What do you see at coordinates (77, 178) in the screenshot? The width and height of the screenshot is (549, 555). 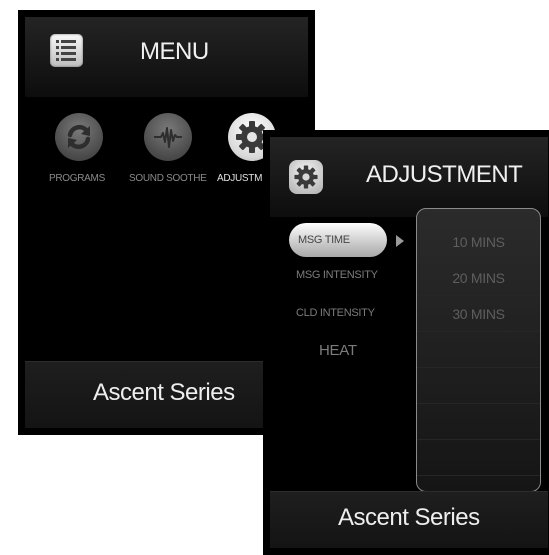 I see `programs-label: PROGRAMS` at bounding box center [77, 178].